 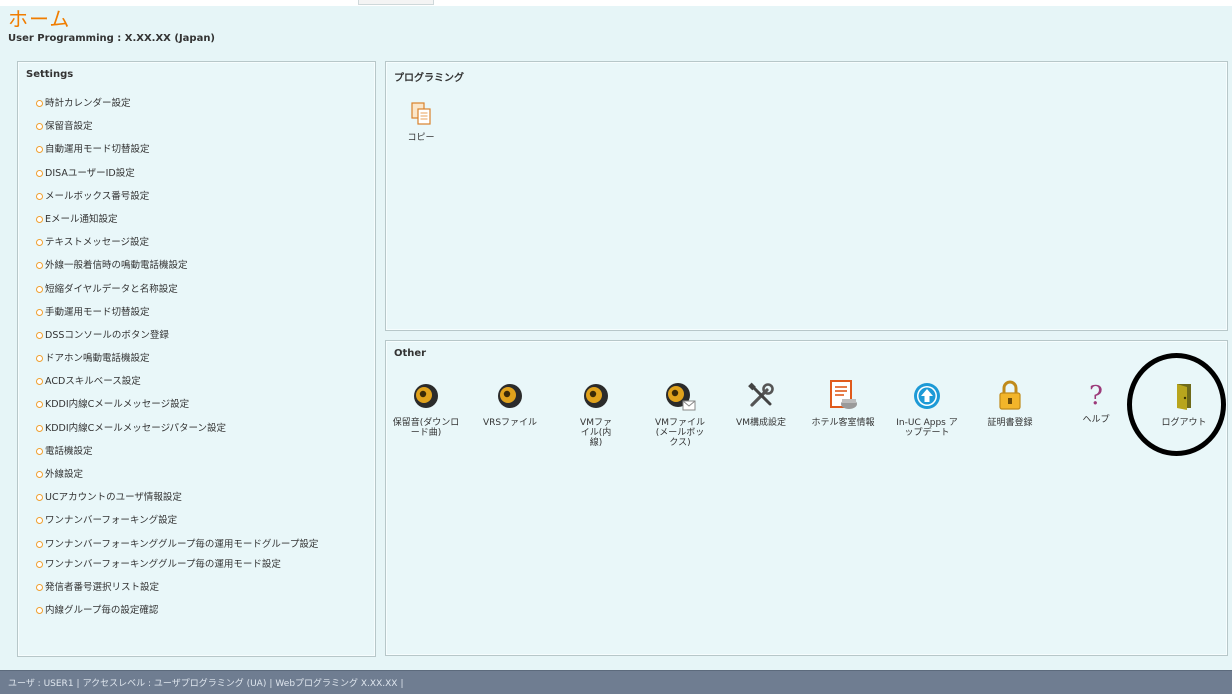 I want to click on page-subtitle: User Programming : X.XX.XX (Japan), so click(x=112, y=38).